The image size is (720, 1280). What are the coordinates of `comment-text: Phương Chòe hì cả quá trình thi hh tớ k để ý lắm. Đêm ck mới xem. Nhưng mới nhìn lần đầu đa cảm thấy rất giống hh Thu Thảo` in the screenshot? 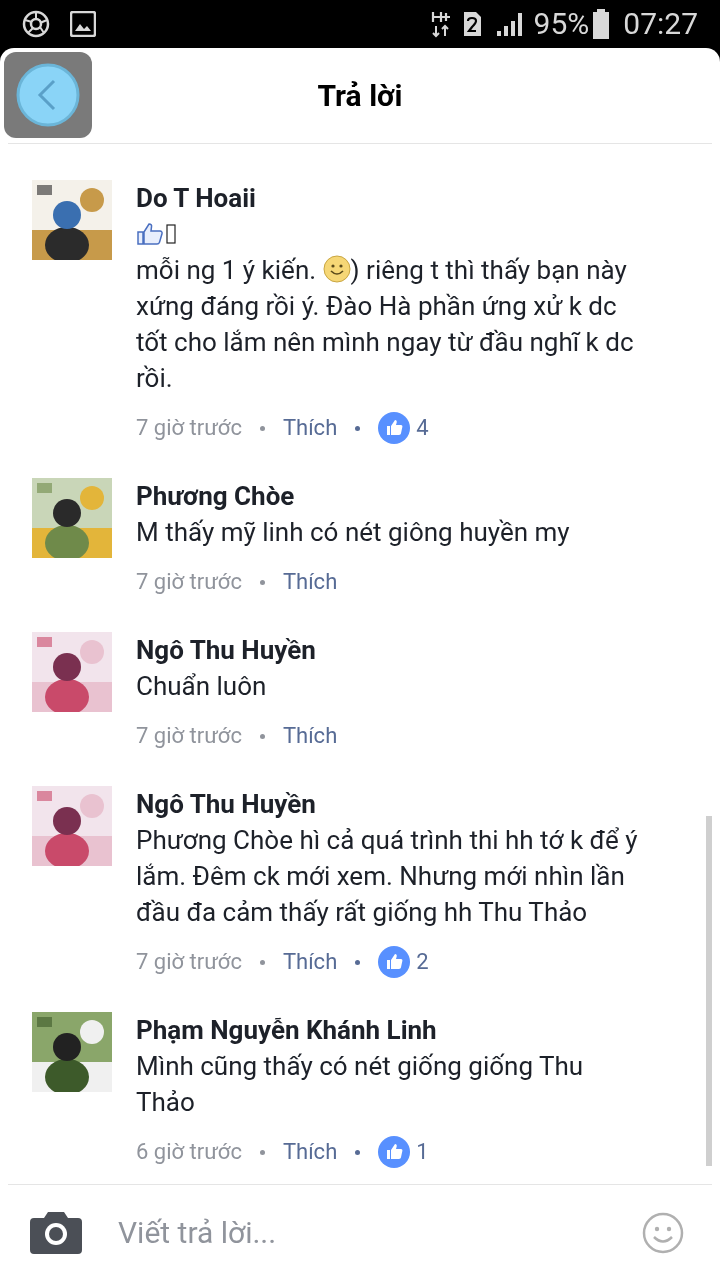 It's located at (387, 876).